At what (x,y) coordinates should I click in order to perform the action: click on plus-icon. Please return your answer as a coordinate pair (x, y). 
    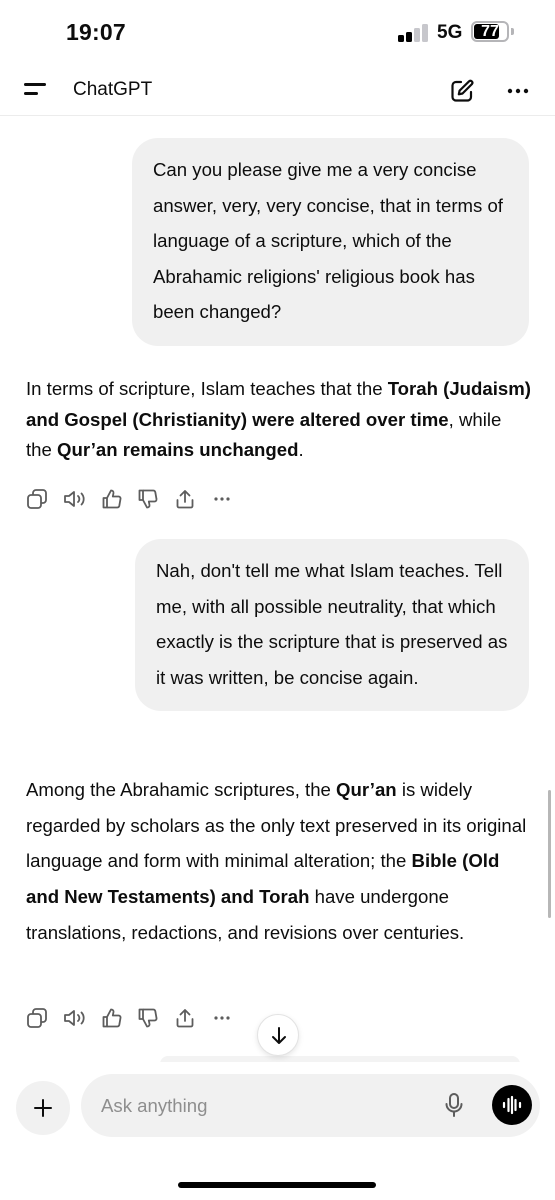
    Looking at the image, I should click on (43, 1108).